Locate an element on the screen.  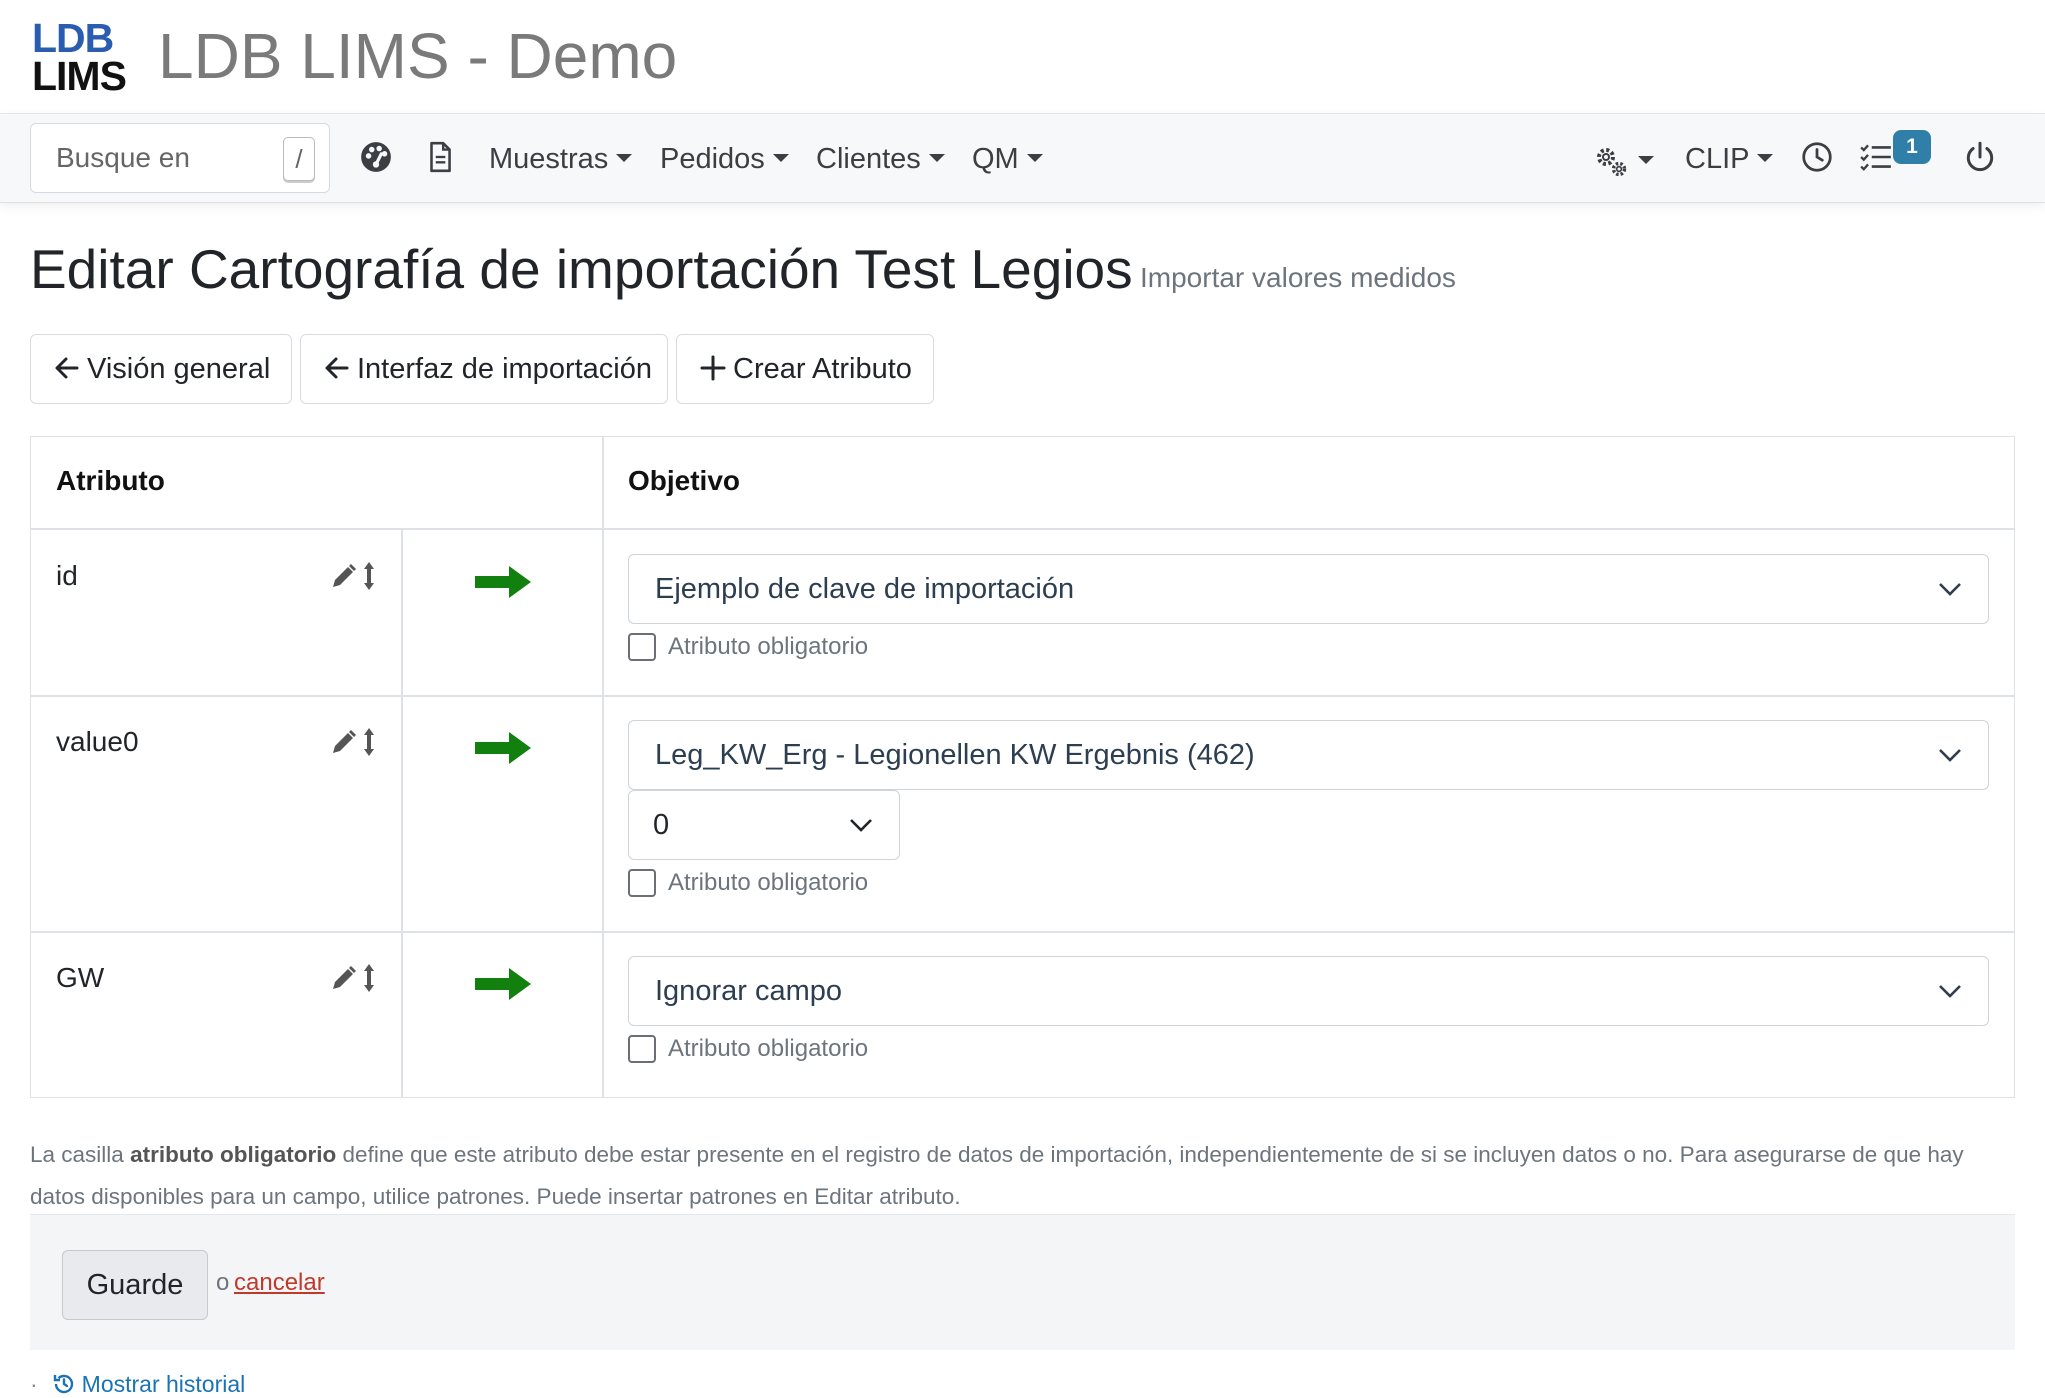
menu-pedidos: Pedidos is located at coordinates (724, 159).